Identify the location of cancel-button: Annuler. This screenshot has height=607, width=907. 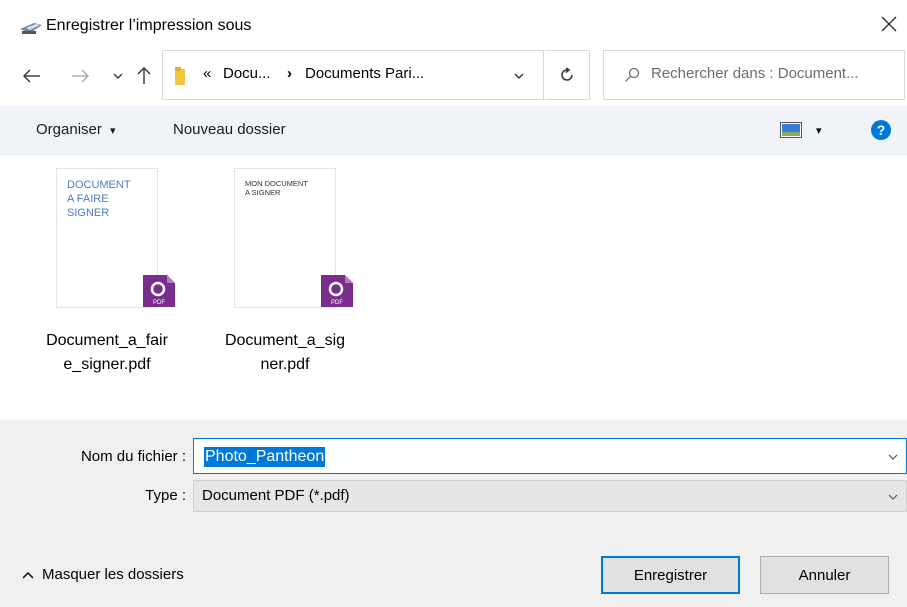
(824, 575).